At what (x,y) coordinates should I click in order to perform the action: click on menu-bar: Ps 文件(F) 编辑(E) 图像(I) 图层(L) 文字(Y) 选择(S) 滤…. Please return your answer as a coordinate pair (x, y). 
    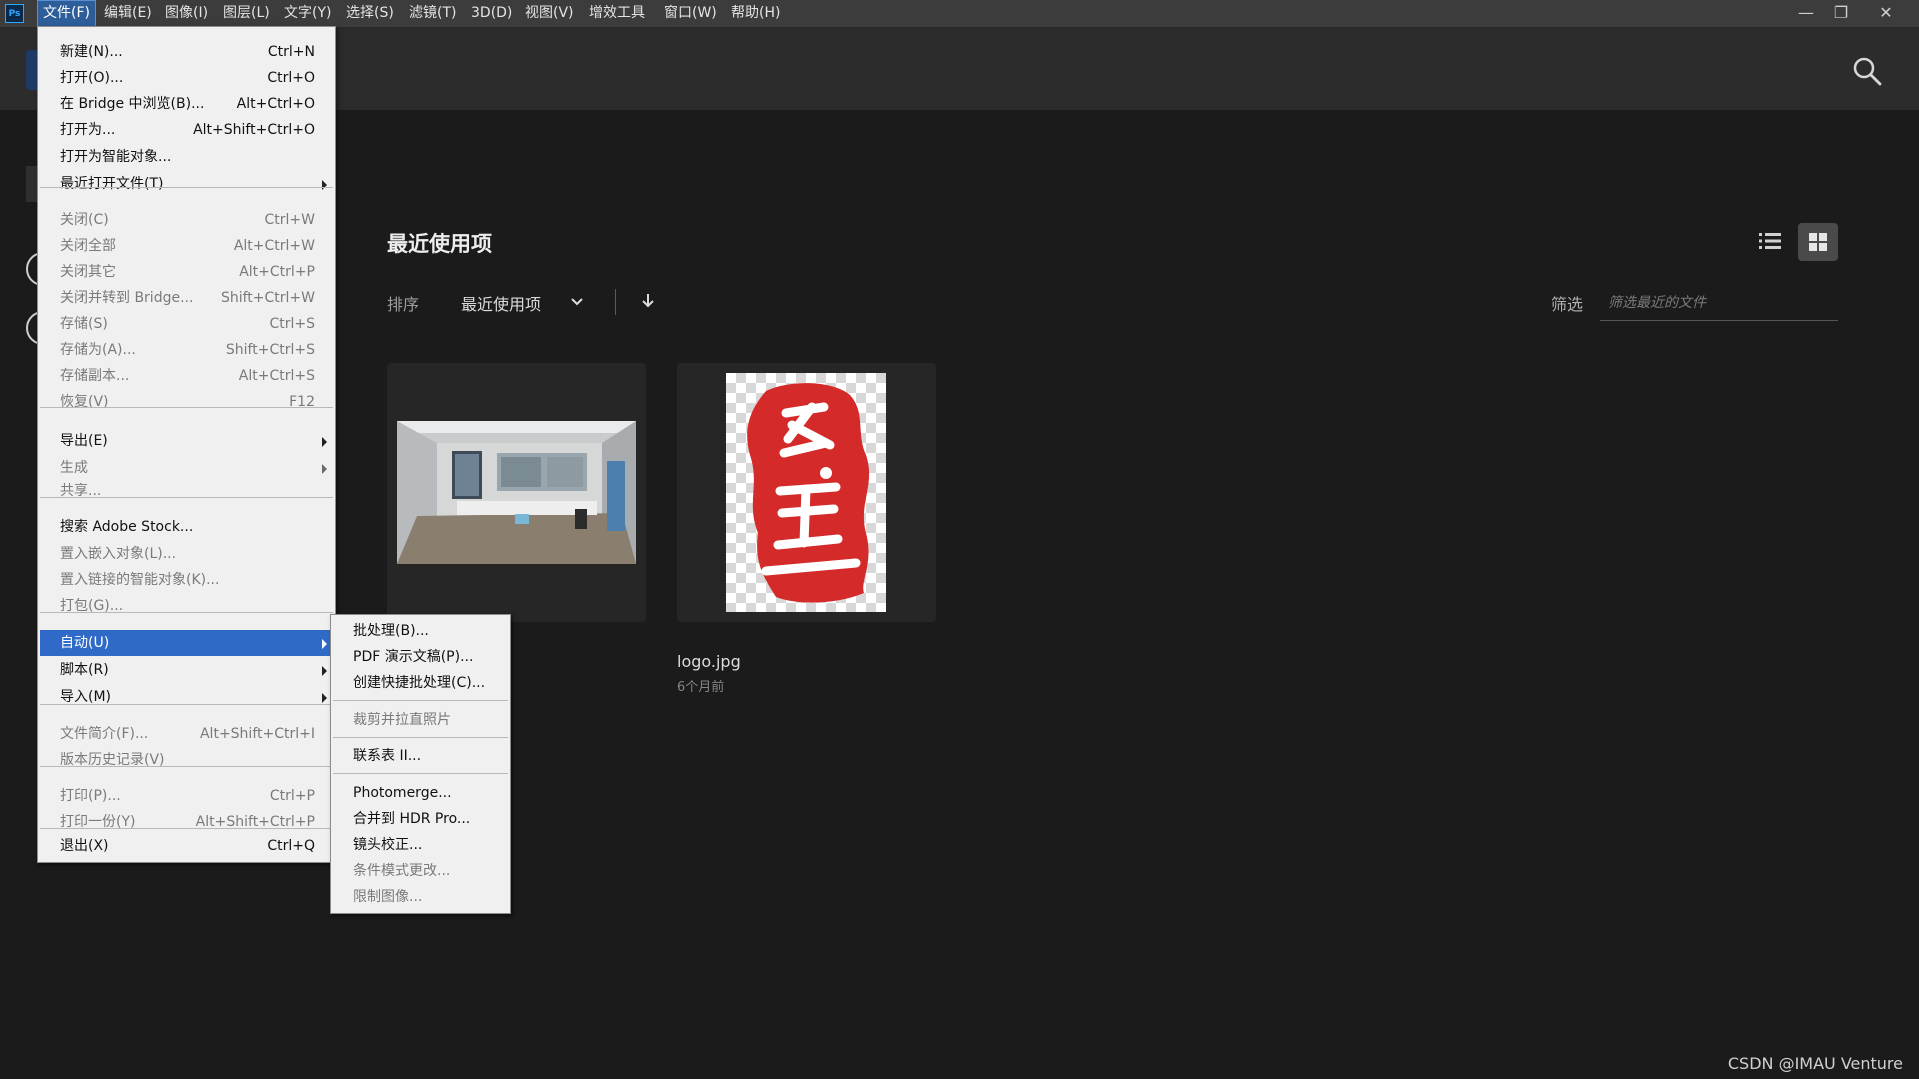
    Looking at the image, I should click on (959, 14).